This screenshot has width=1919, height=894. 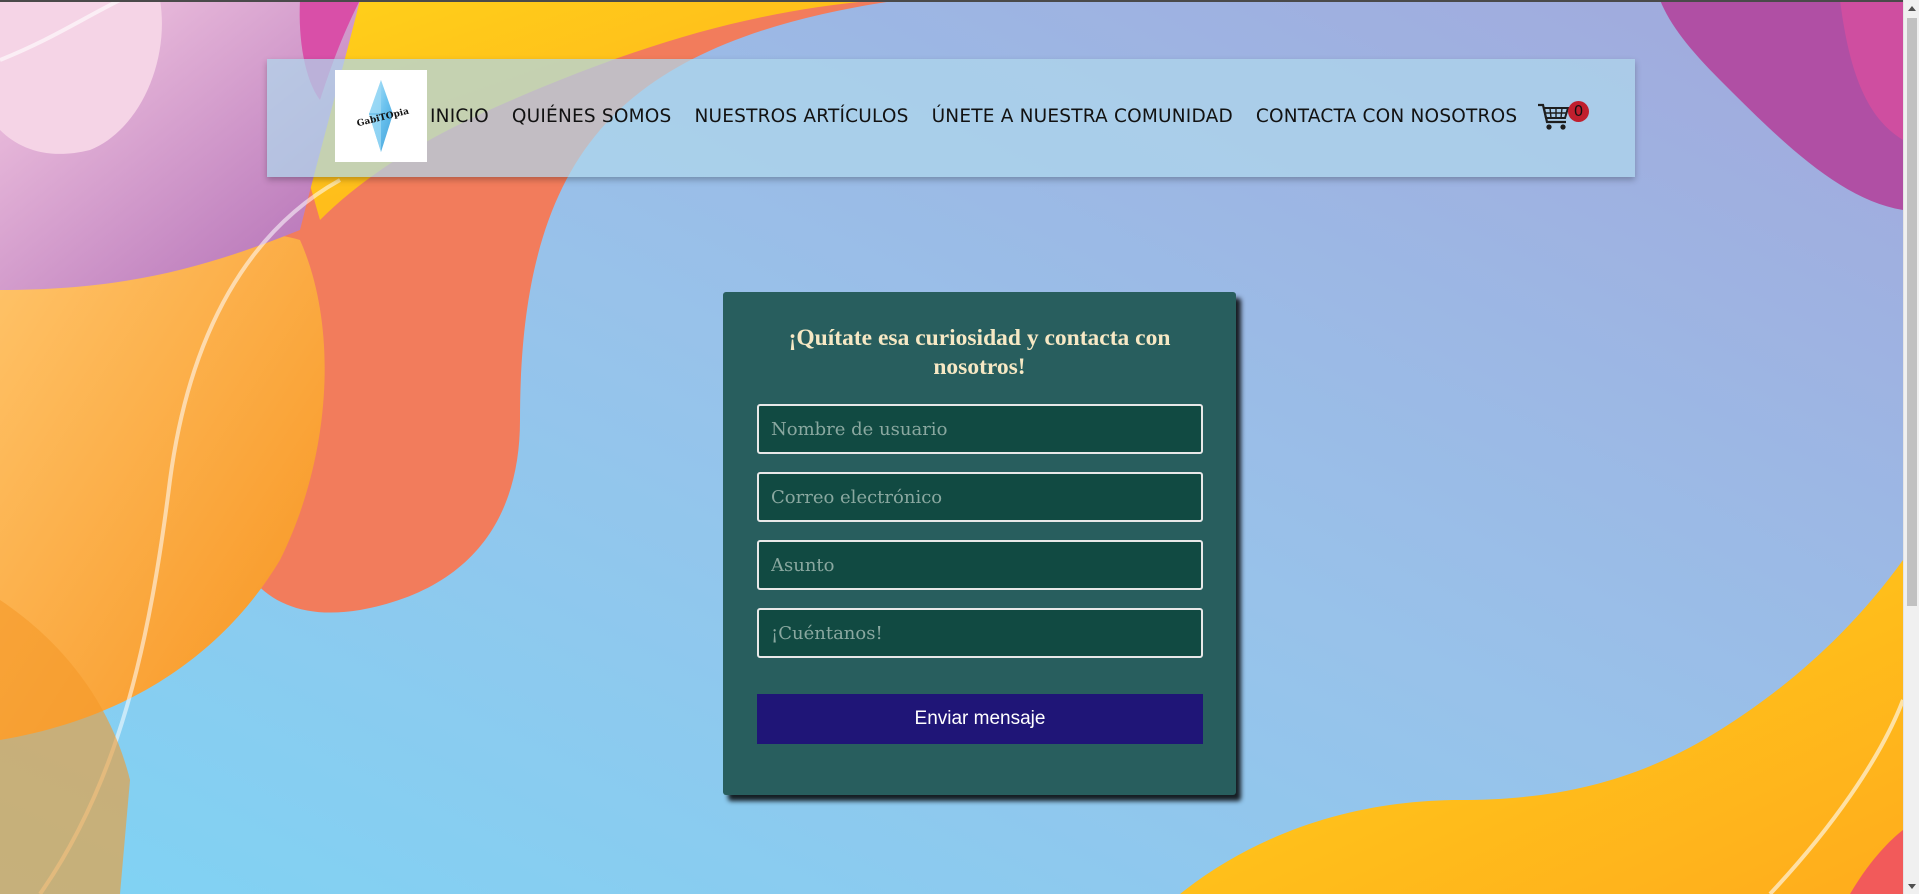 What do you see at coordinates (1386, 116) in the screenshot?
I see `nav-item-contacta: CONTACTA CON NOSOTROS` at bounding box center [1386, 116].